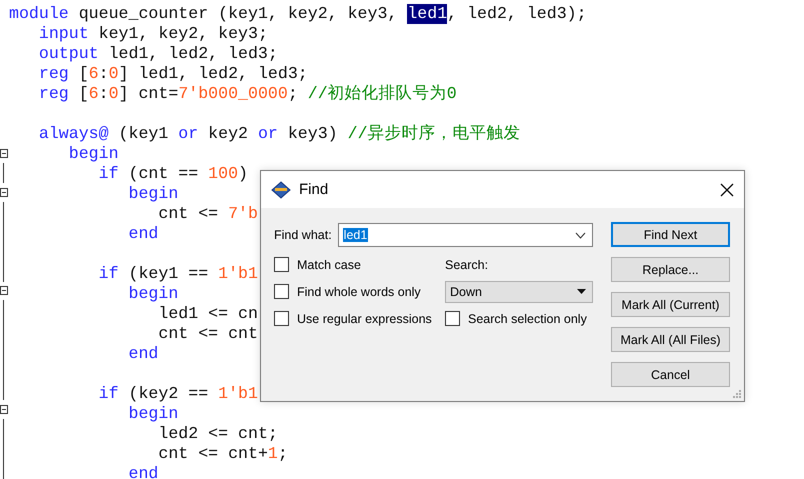 This screenshot has width=804, height=479. I want to click on dialog-button: Cancel, so click(670, 374).